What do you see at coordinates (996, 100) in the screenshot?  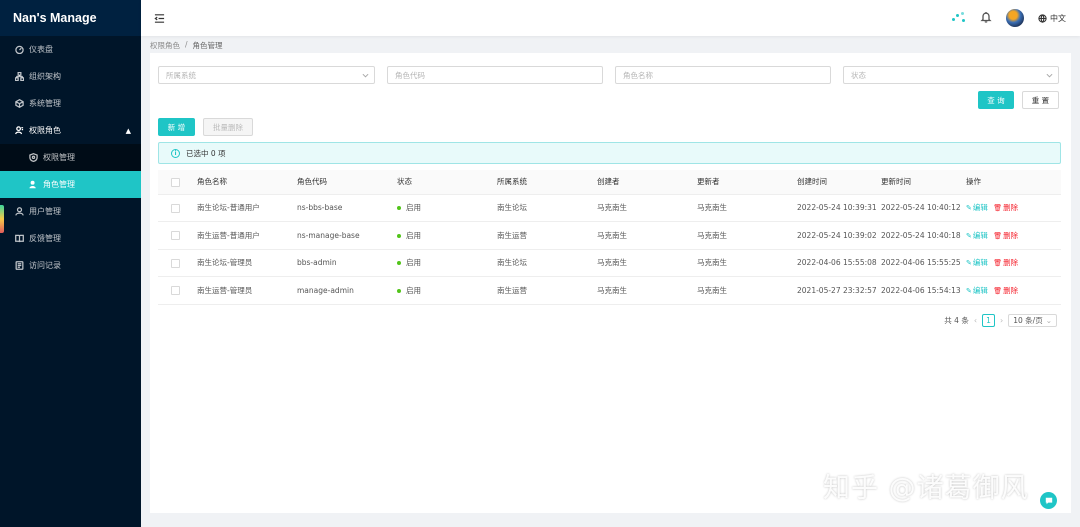 I see `query-button: 查 询` at bounding box center [996, 100].